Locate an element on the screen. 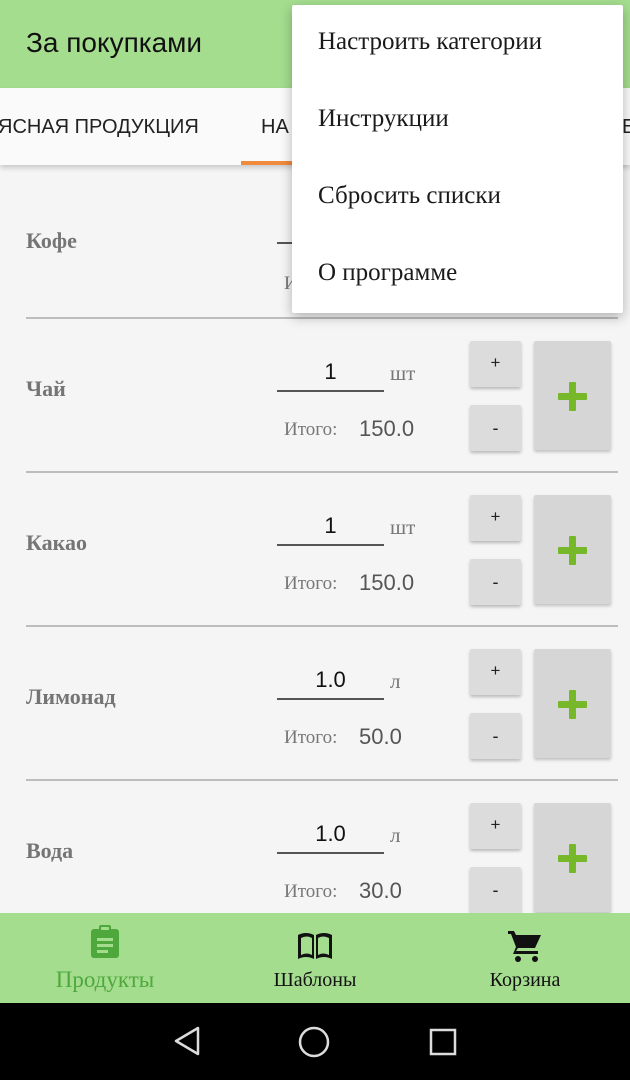 This screenshot has height=1080, width=630. tab-next-category: Е is located at coordinates (626, 127).